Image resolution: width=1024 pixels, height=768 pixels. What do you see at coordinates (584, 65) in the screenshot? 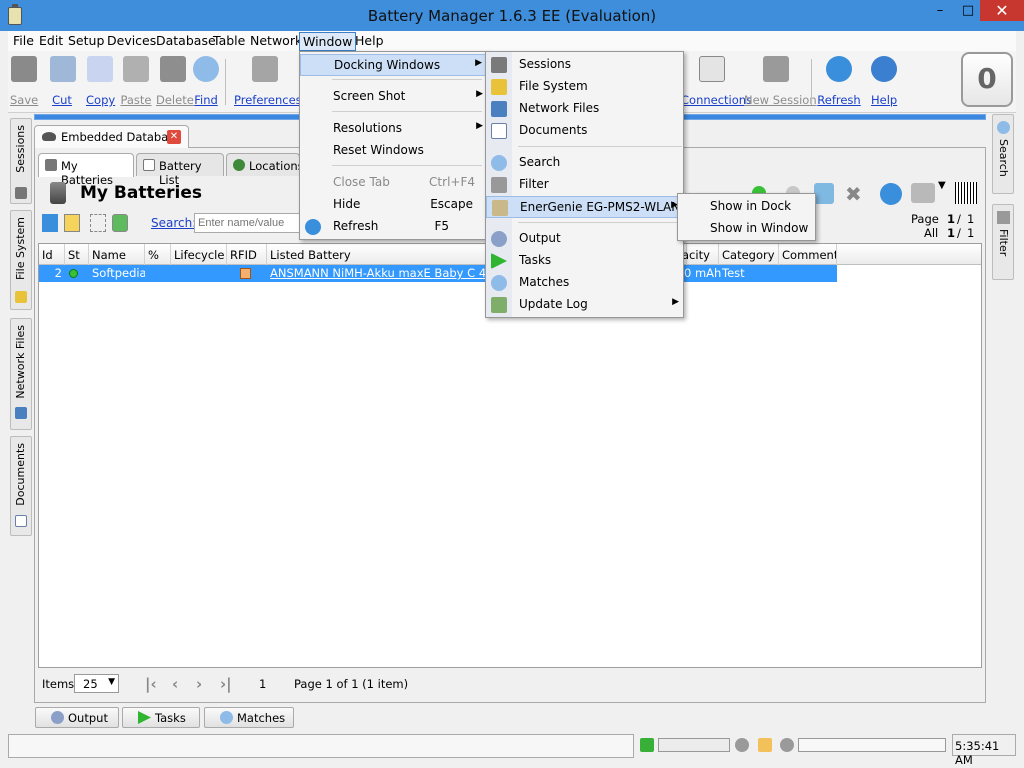
I see `menu-item-sessions: Sessions` at bounding box center [584, 65].